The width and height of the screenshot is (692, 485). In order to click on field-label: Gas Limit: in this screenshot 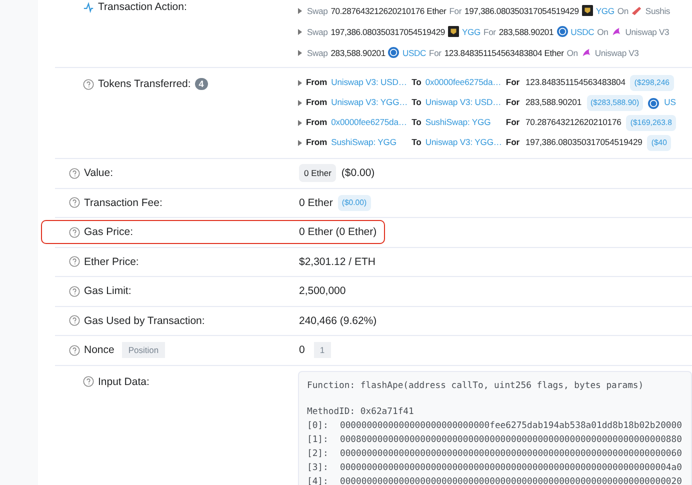, I will do `click(108, 291)`.